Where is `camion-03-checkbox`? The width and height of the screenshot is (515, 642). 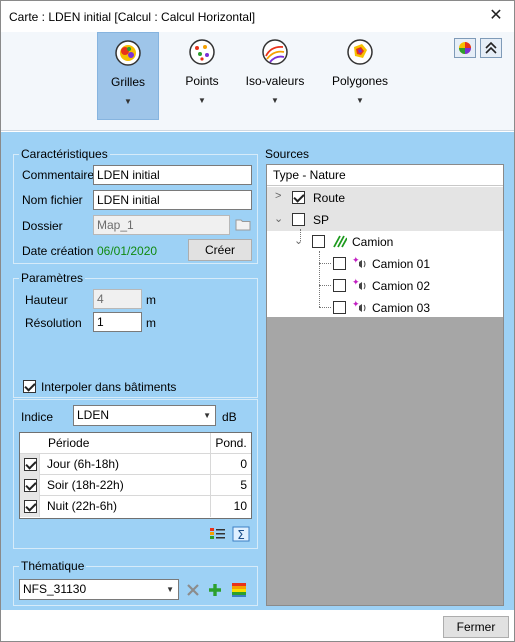 camion-03-checkbox is located at coordinates (339, 307).